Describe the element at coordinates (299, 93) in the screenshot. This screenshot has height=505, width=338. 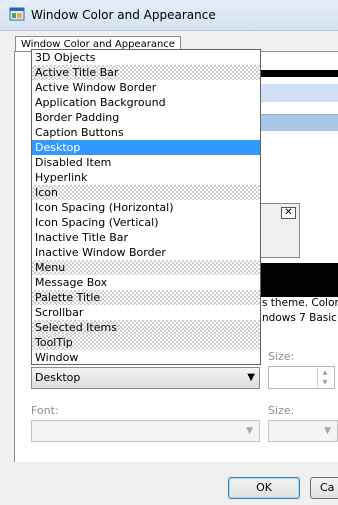
I see `preview-inactive-title-bar` at that location.